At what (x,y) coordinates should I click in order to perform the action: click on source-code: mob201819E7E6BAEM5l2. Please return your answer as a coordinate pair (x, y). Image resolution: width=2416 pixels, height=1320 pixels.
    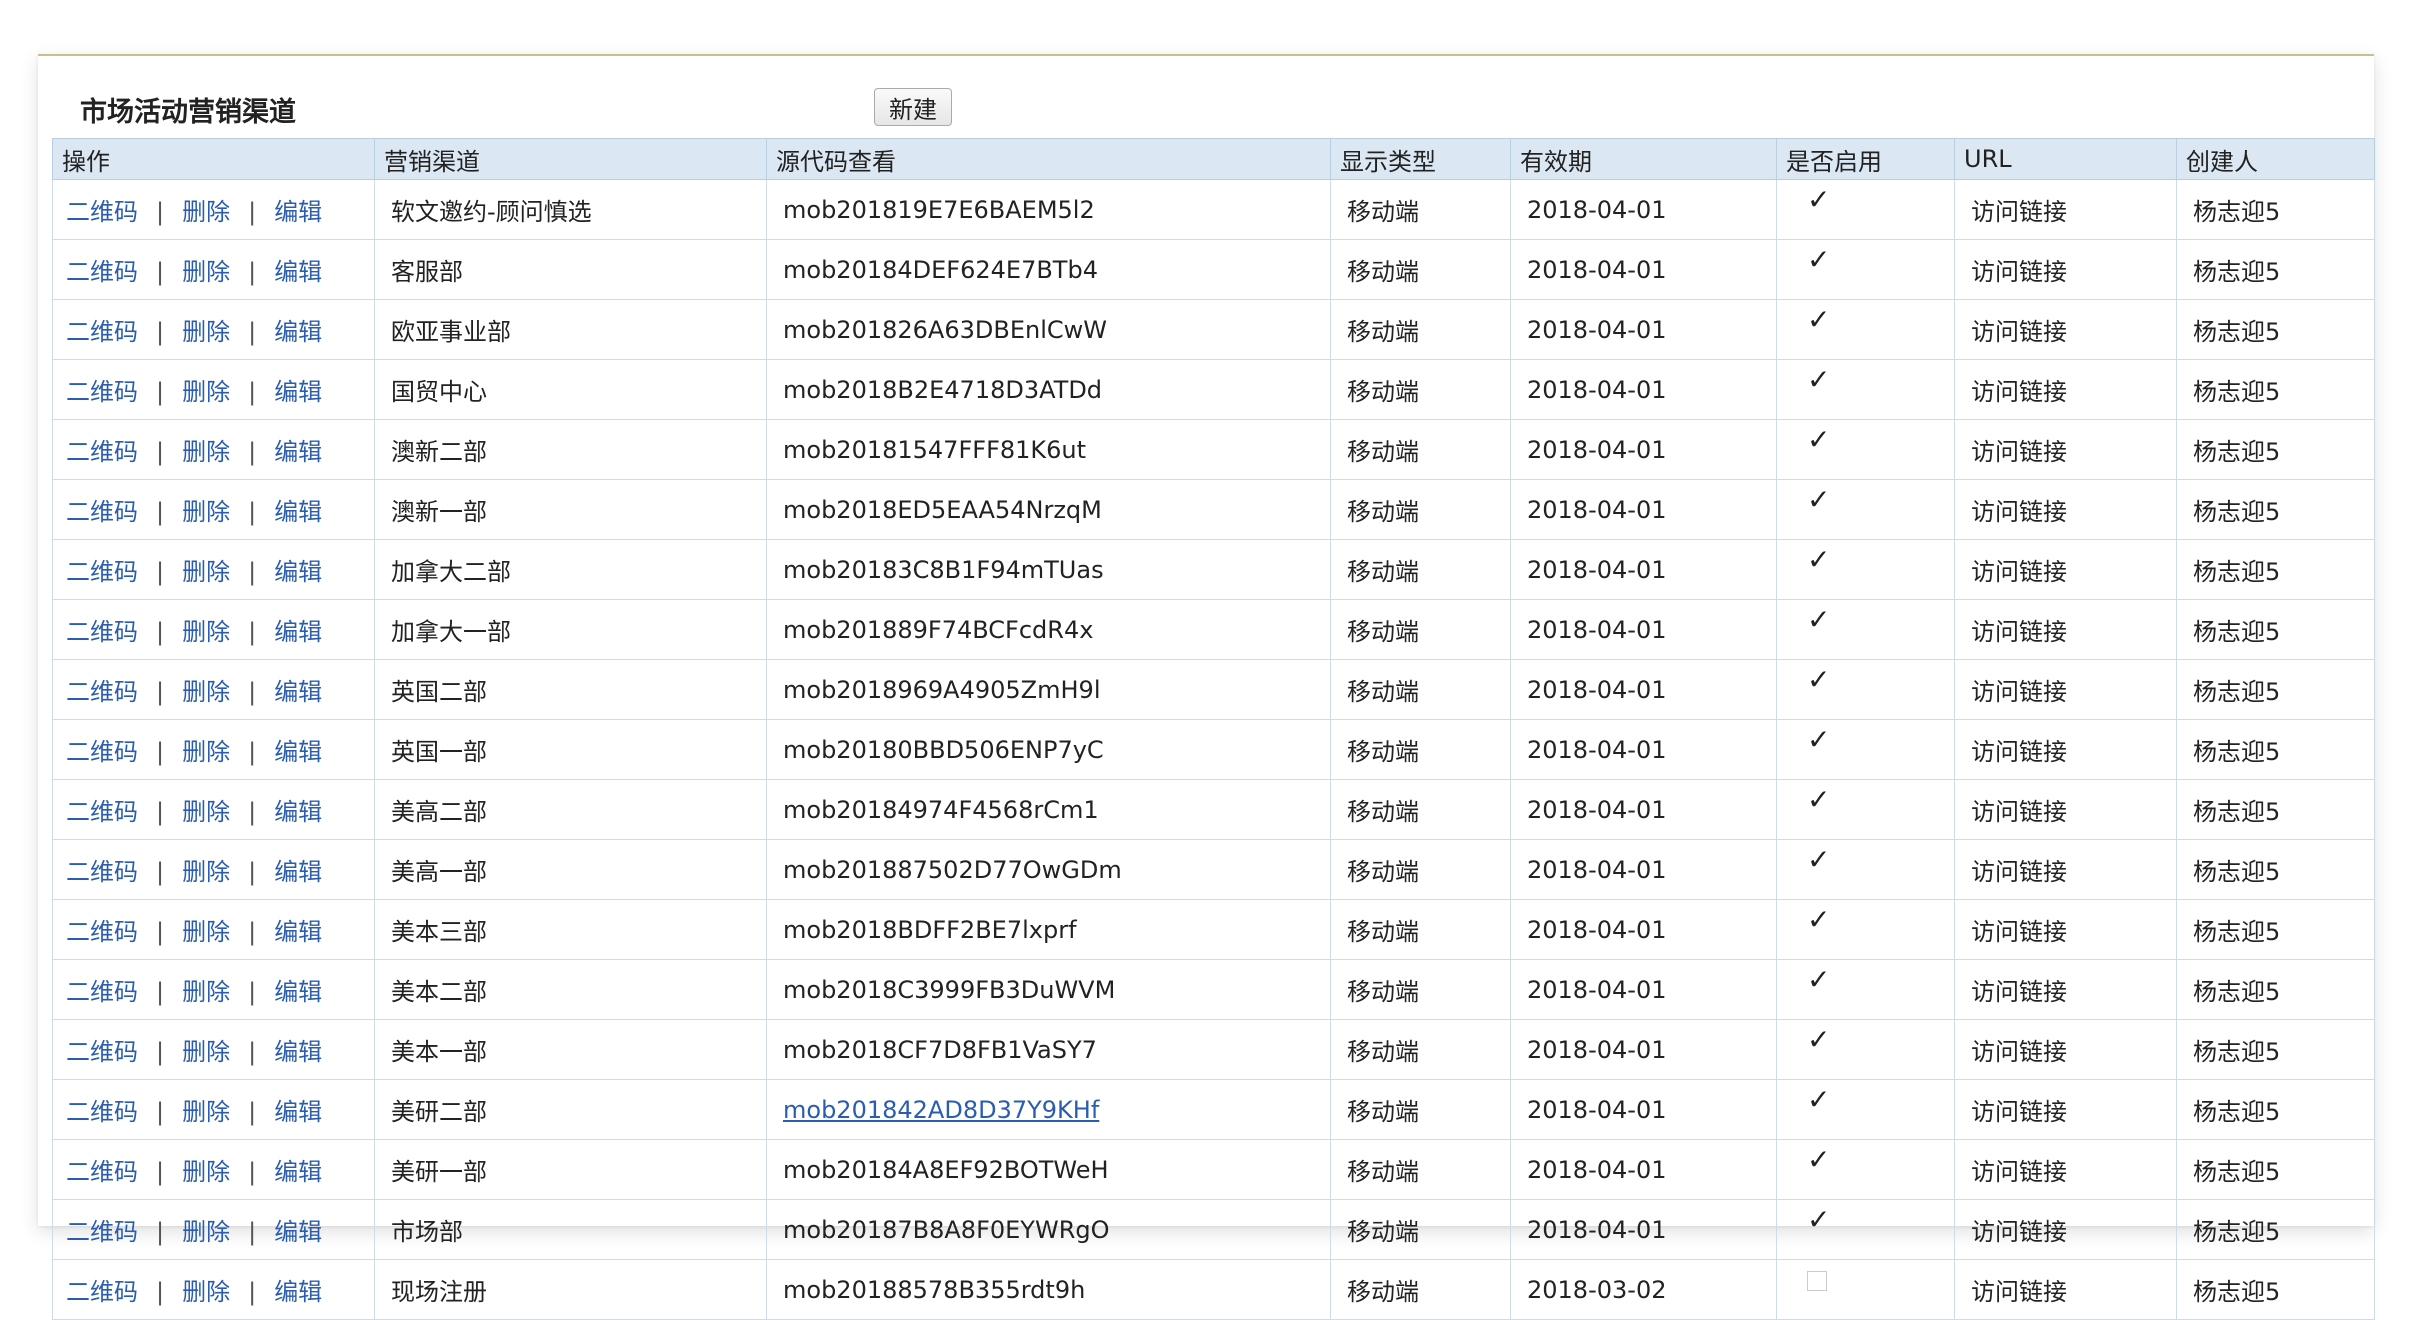
    Looking at the image, I should click on (939, 209).